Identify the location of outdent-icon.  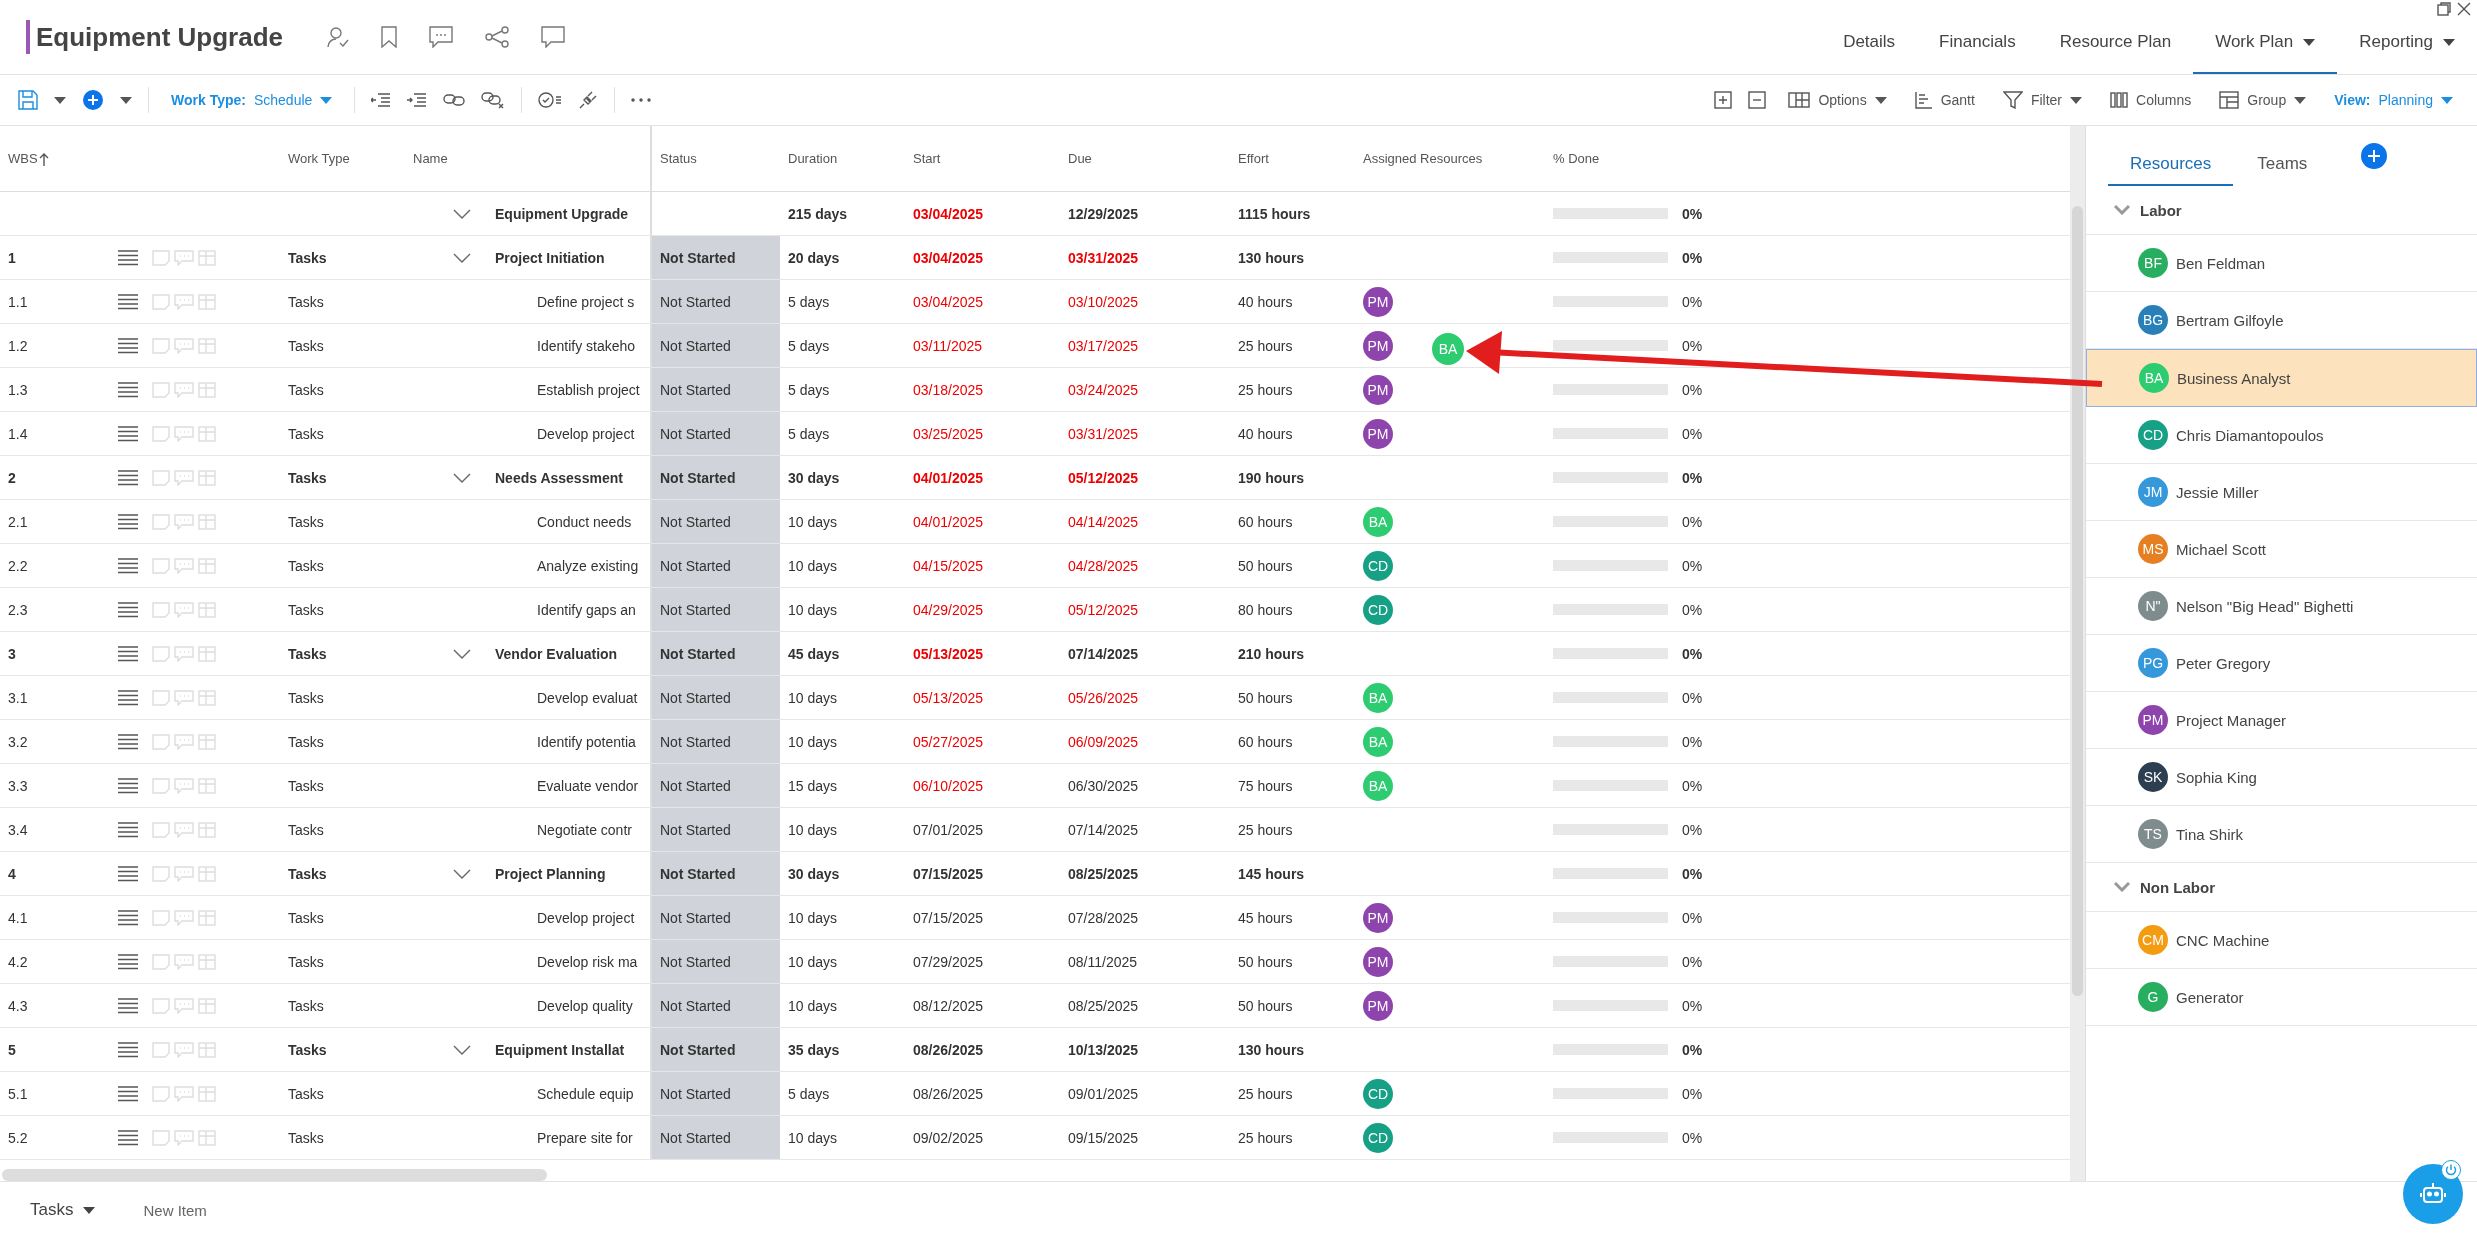
(381, 100).